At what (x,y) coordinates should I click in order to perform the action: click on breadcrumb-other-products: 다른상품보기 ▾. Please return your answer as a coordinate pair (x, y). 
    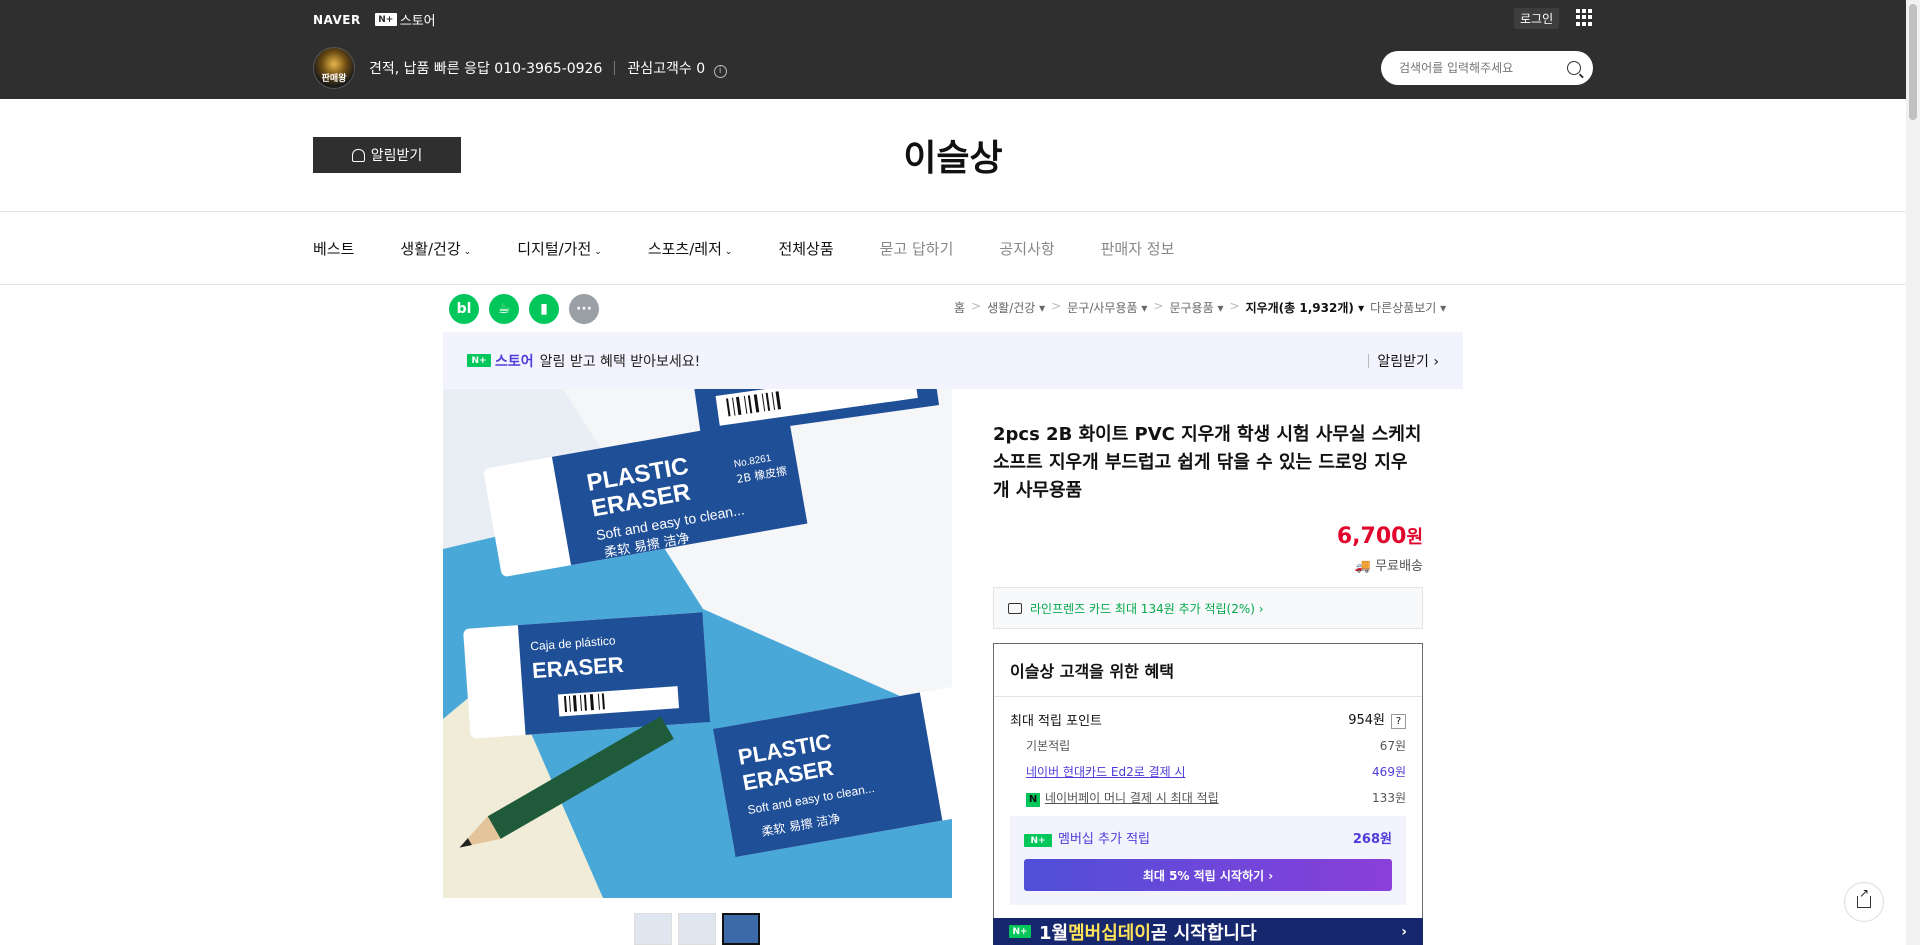
    Looking at the image, I should click on (1408, 307).